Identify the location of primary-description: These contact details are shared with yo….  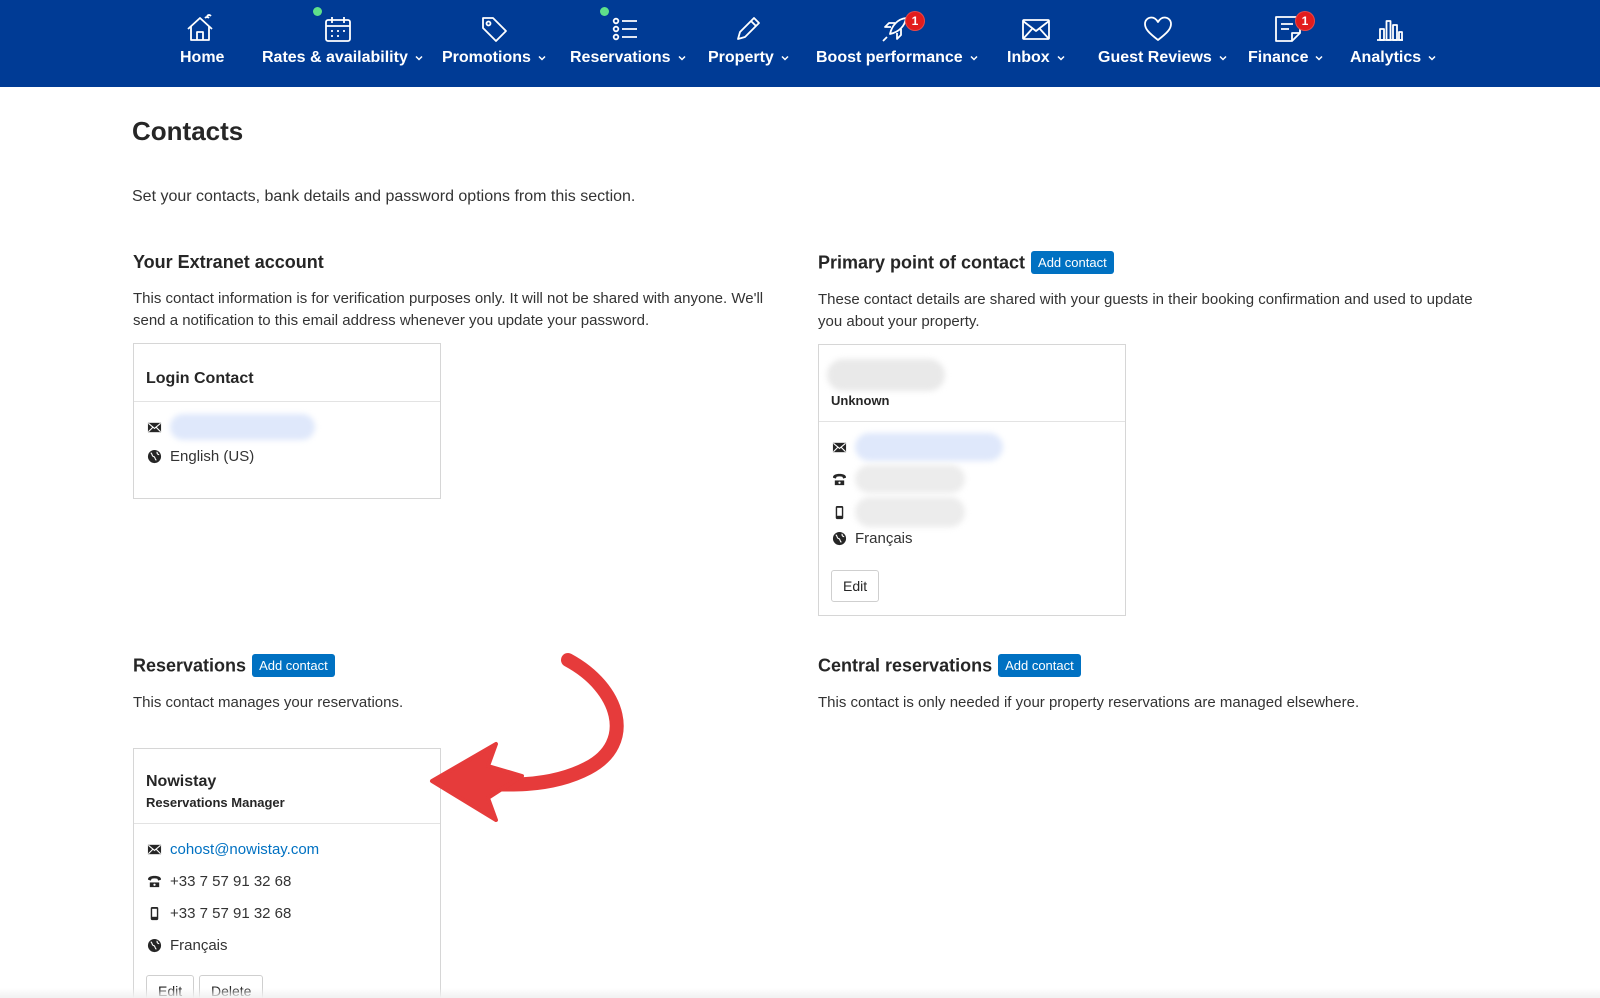
(1145, 310).